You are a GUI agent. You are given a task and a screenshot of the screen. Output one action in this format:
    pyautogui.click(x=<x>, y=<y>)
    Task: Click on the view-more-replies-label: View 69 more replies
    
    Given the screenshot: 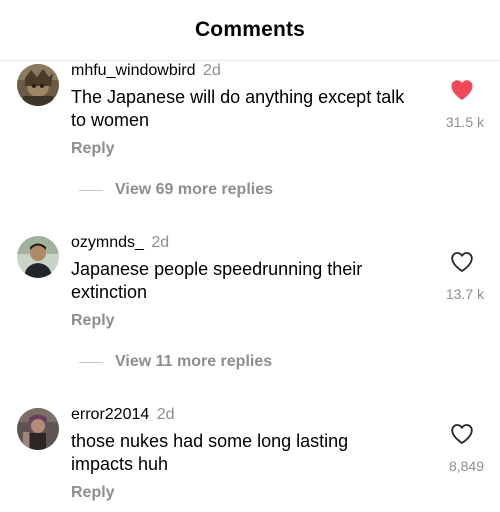 What is the action you would take?
    pyautogui.click(x=194, y=189)
    